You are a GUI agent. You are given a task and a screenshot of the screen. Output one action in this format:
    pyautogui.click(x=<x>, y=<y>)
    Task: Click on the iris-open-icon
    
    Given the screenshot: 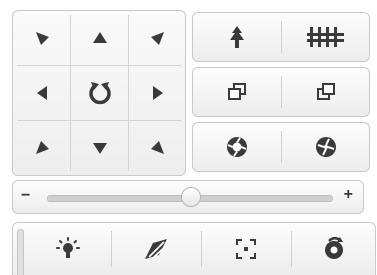 What is the action you would take?
    pyautogui.click(x=237, y=147)
    